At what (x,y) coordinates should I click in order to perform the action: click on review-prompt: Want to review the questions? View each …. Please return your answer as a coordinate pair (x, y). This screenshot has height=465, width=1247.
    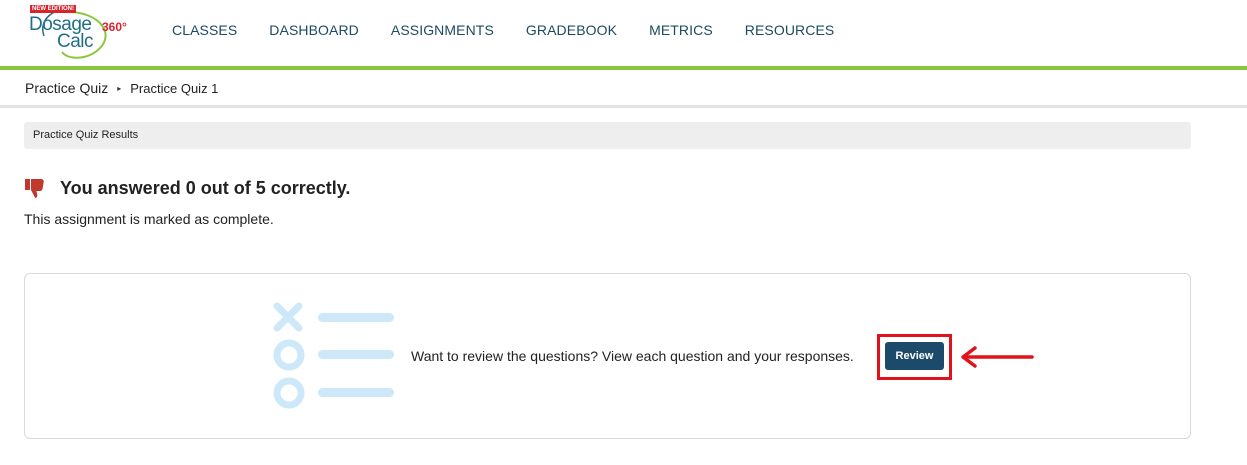
    Looking at the image, I should click on (632, 356).